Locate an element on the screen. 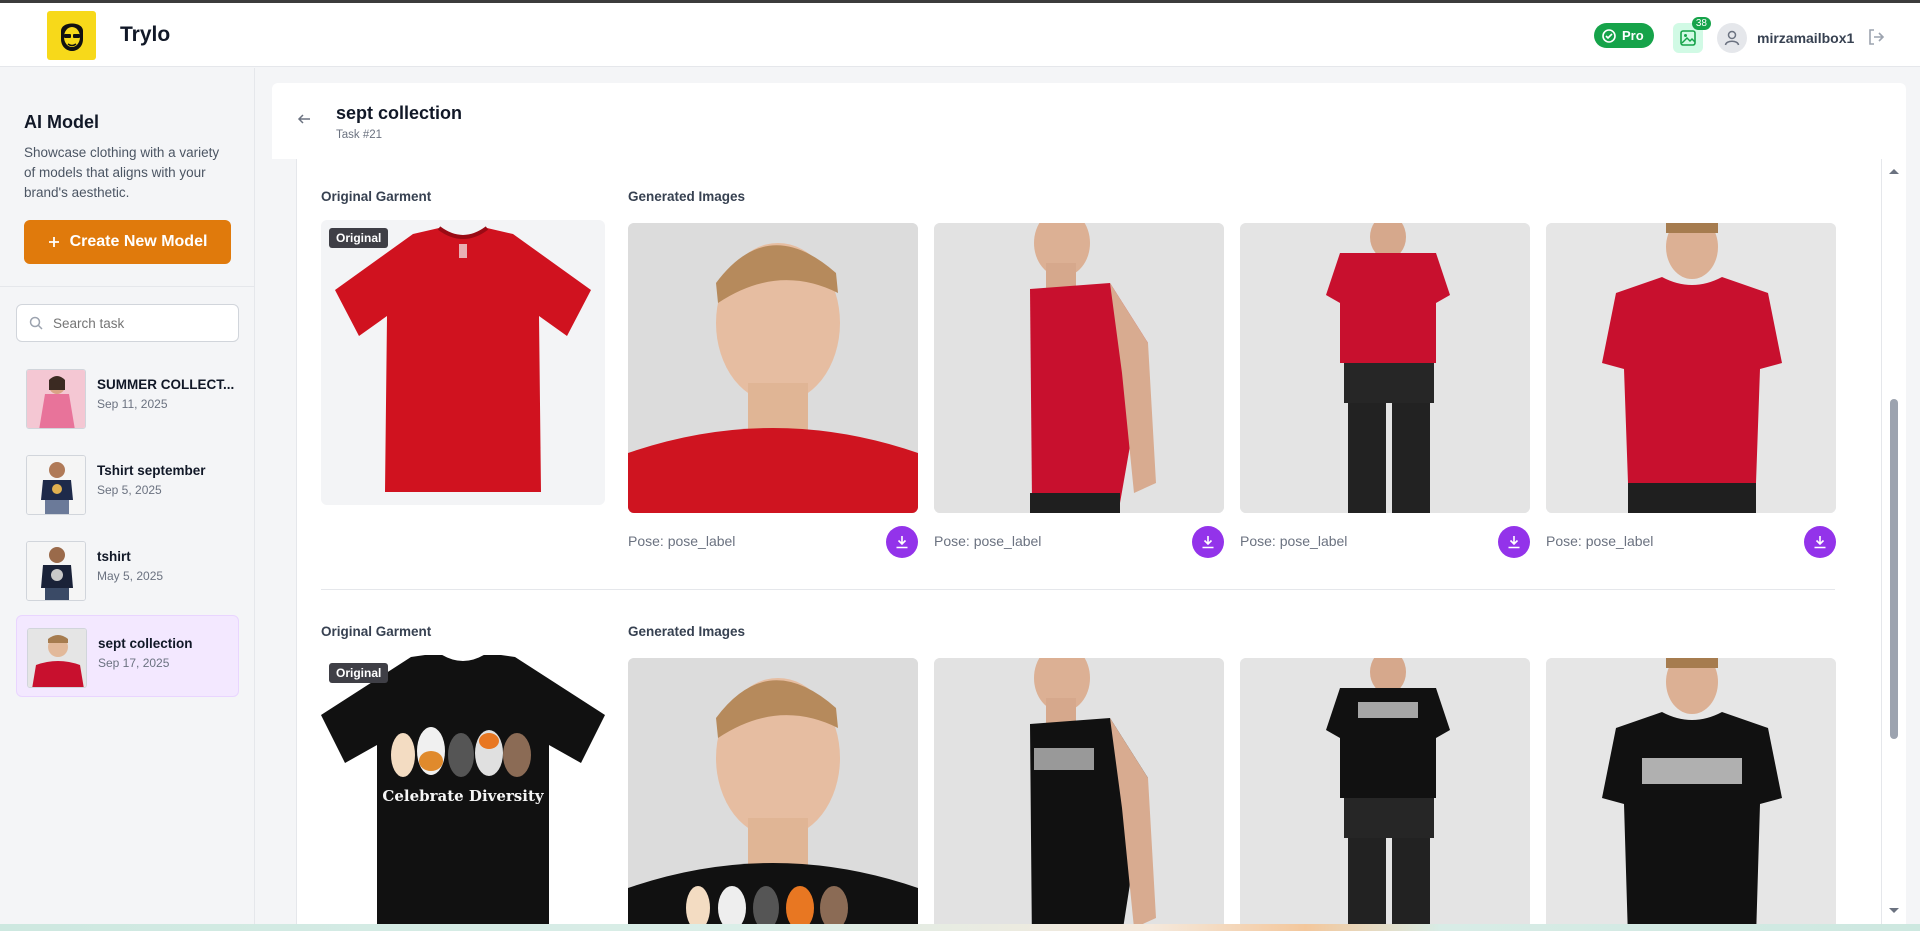 The image size is (1920, 931). task-item-summer: SUMMER COLLECT... Sep 11, 2025 is located at coordinates (127, 398).